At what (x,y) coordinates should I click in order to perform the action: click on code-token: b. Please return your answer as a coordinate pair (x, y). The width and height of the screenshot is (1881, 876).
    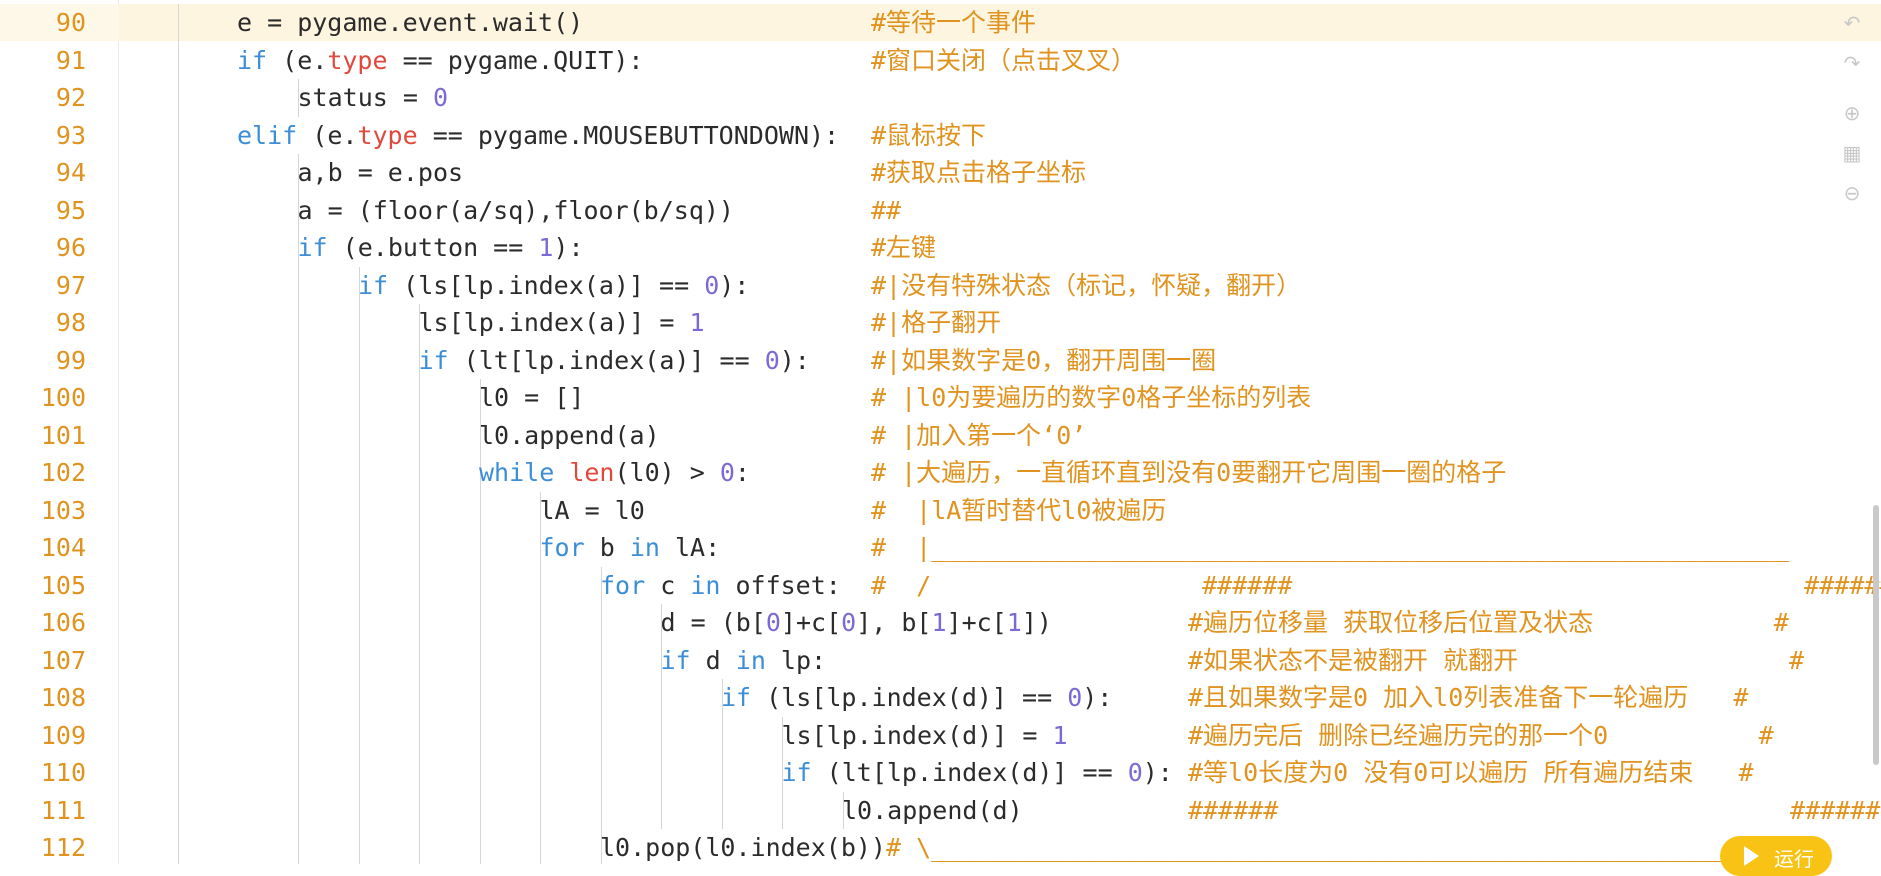
    Looking at the image, I should click on (607, 547).